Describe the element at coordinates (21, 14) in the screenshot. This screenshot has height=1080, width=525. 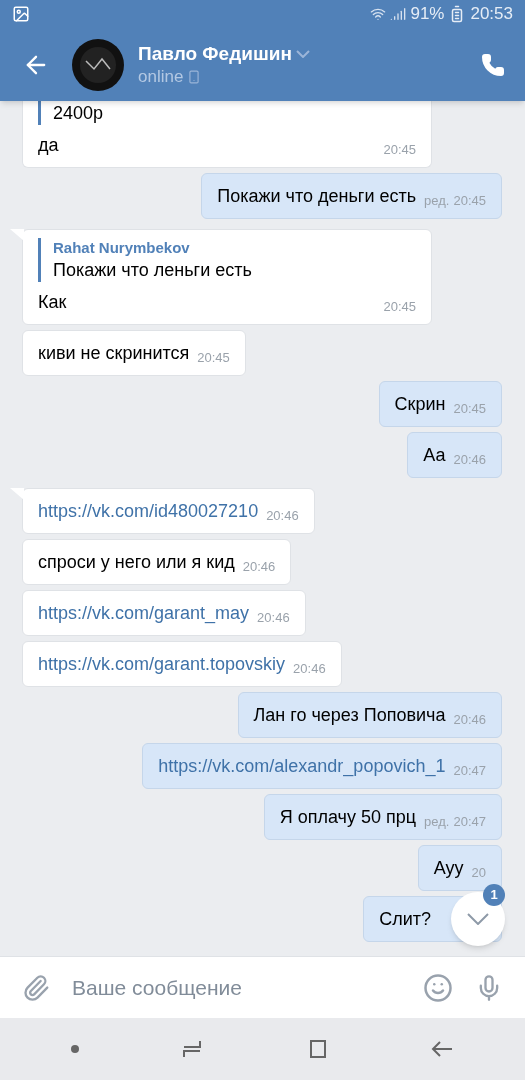
I see `image-icon` at that location.